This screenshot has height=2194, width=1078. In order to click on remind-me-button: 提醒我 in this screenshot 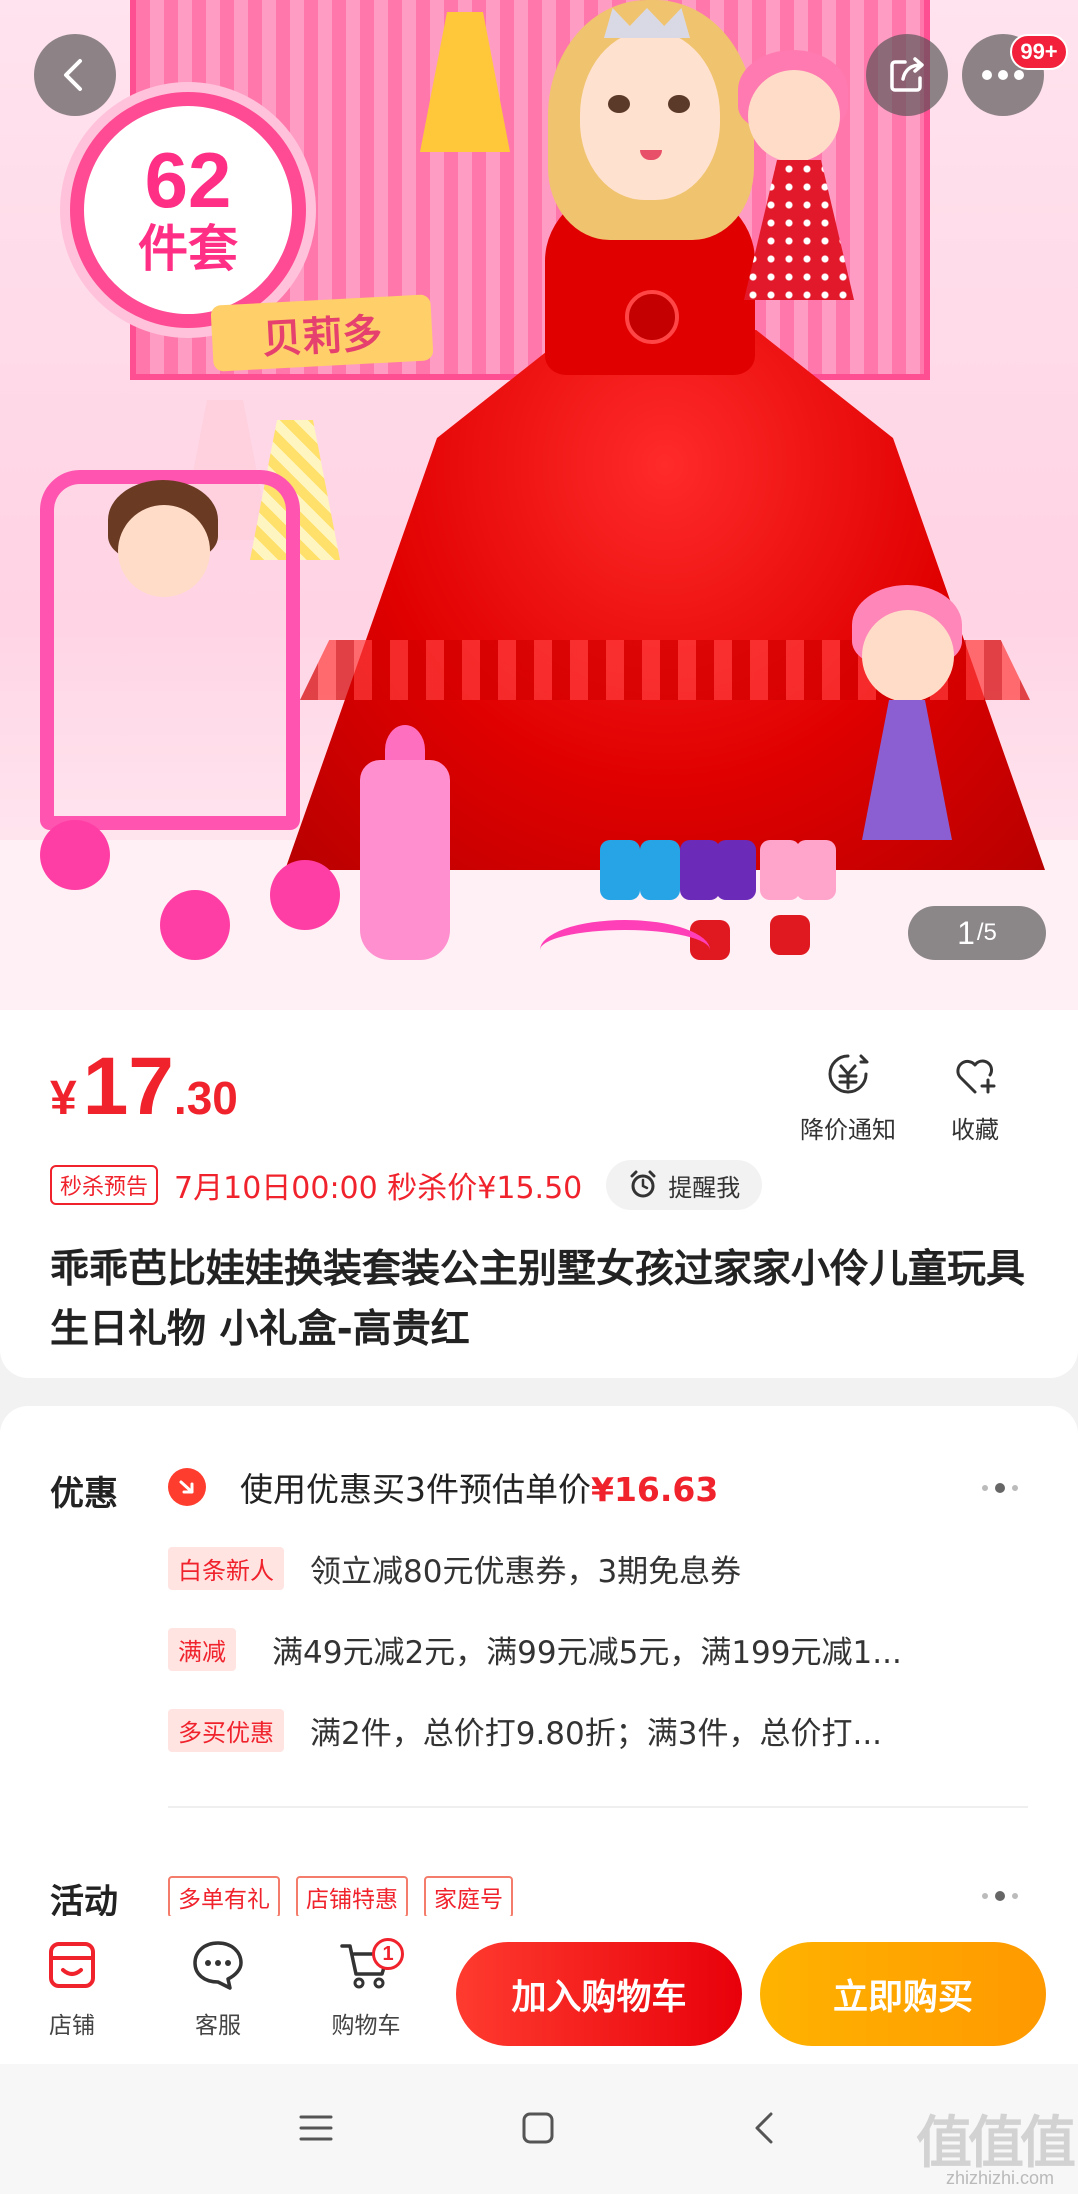, I will do `click(684, 1185)`.